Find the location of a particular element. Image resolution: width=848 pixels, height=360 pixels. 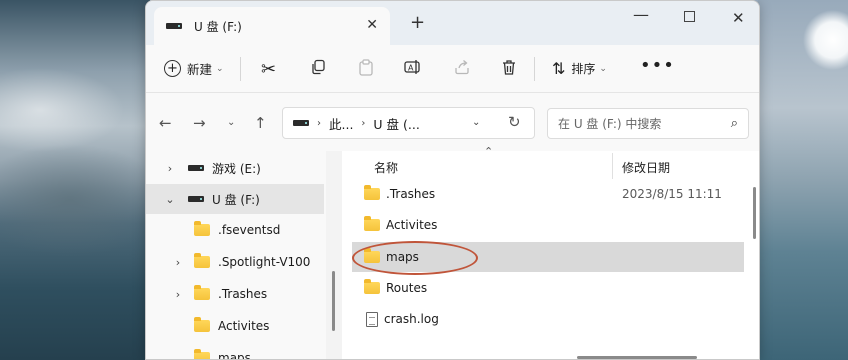

collapse-chevron-icon: ⌄ is located at coordinates (170, 199).